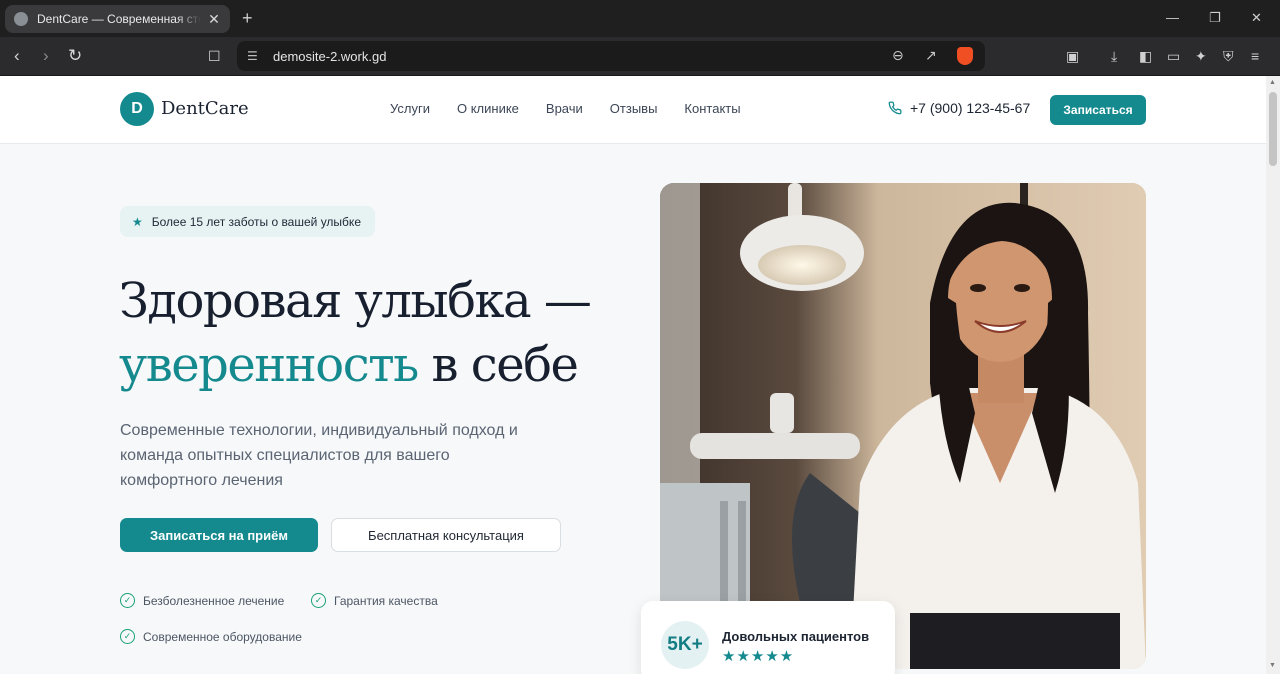 Image resolution: width=1280 pixels, height=674 pixels. I want to click on experience-badge: ★ Более 15 лет заботы о вашей улыбке, so click(247, 221).